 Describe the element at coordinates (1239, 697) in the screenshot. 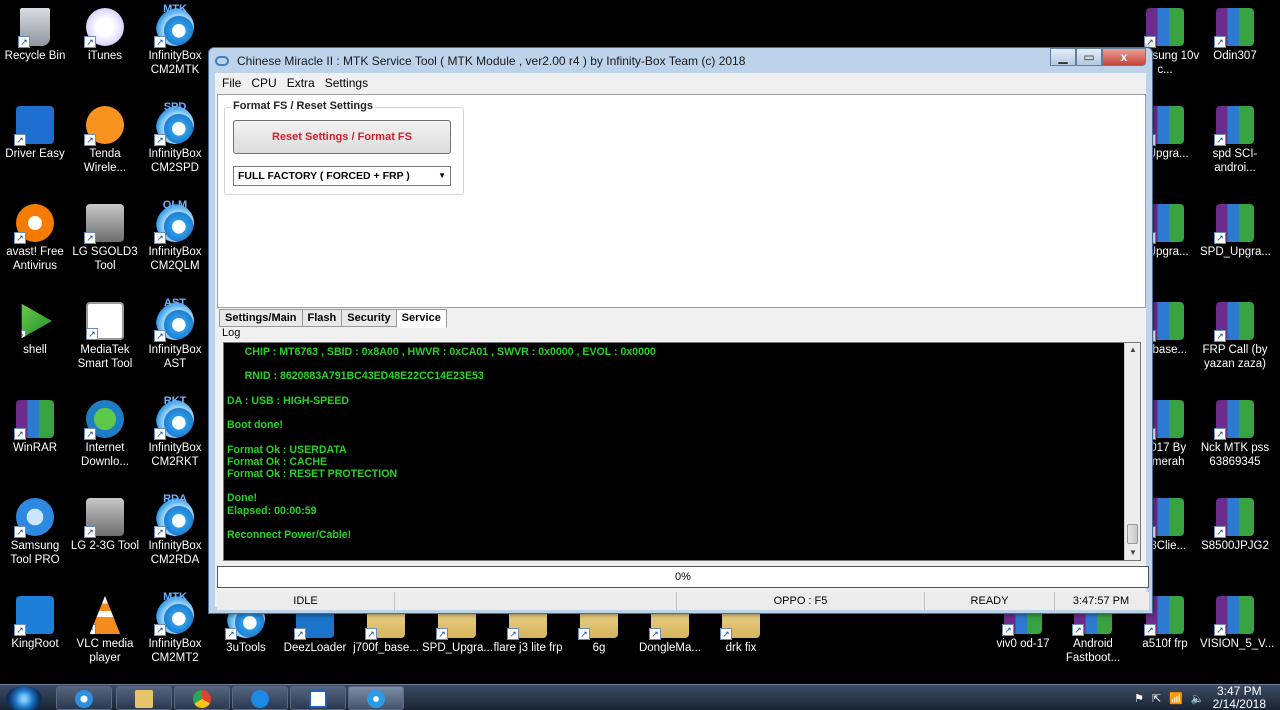

I see `clock: 3:47 PM 2/14/2018` at that location.